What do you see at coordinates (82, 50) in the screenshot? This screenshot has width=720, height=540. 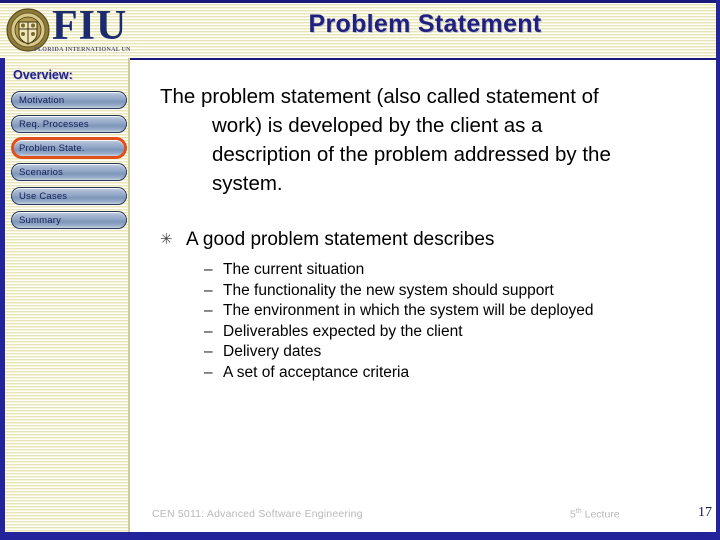 I see `fiu-subtitle: FLORIDA INTERNATIONAL UNIVERSITY` at bounding box center [82, 50].